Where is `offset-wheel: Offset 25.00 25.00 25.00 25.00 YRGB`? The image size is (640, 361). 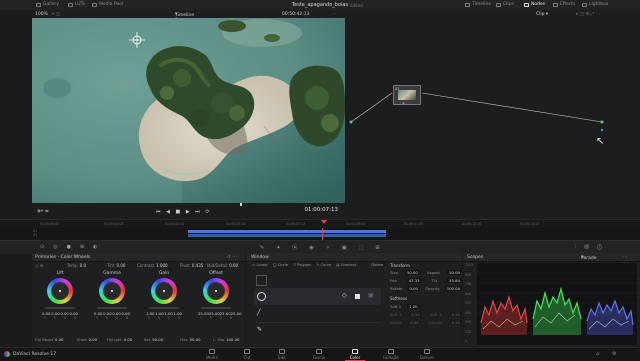
offset-wheel: Offset 25.00 25.00 25.00 25.00 YRGB is located at coordinates (219, 295).